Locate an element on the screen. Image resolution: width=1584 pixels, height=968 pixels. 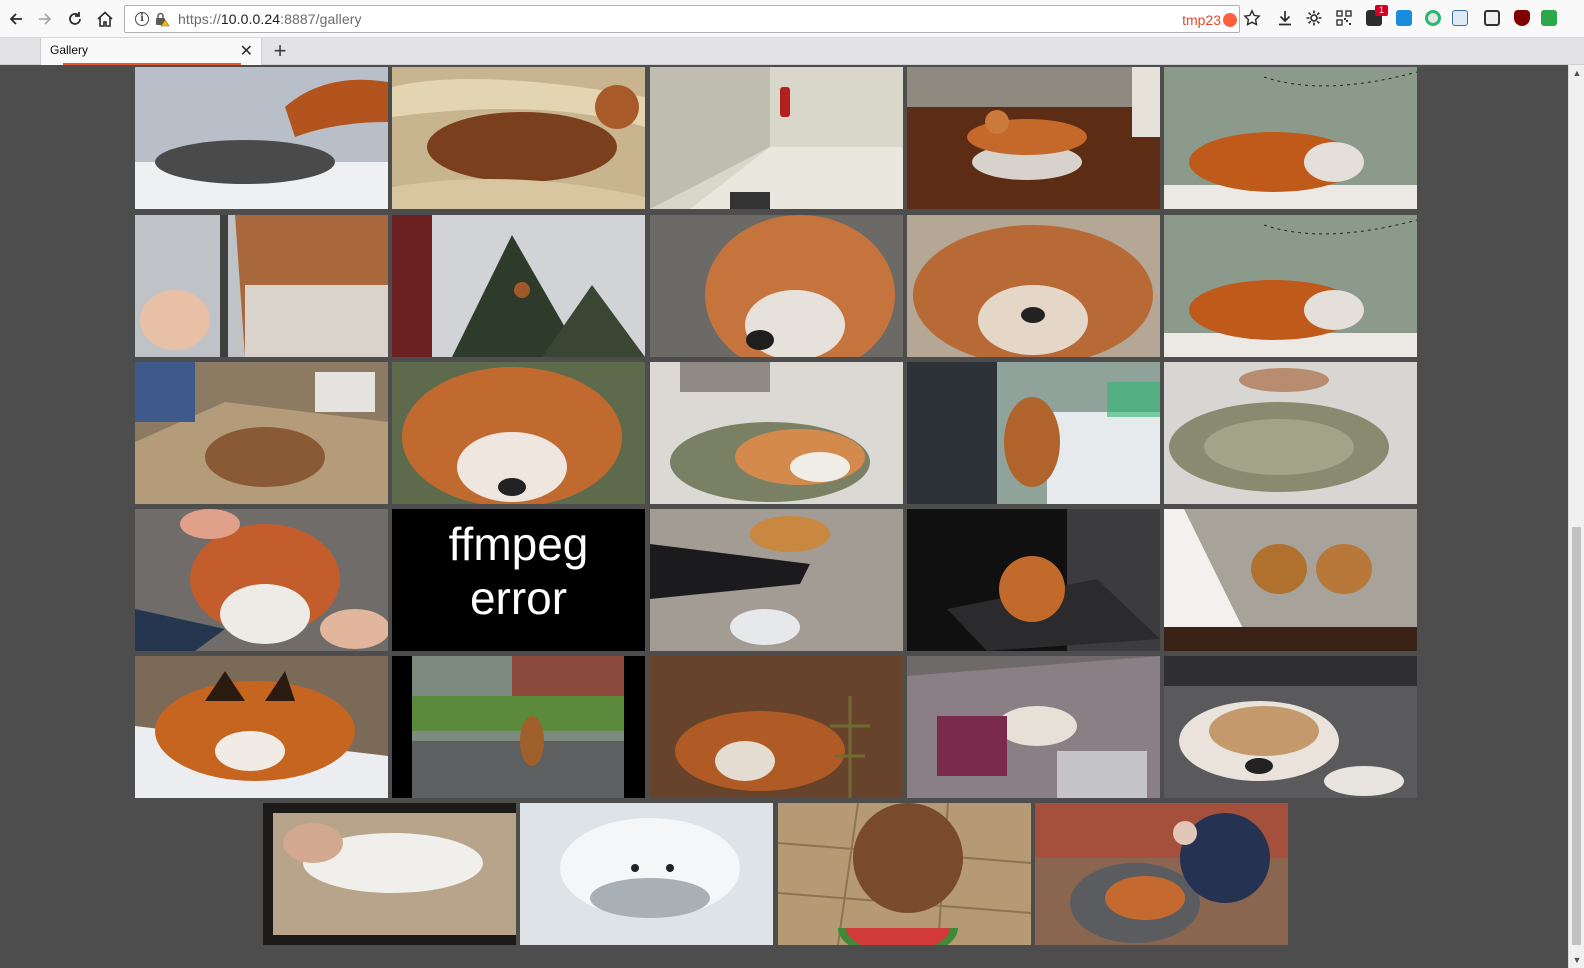
ffmpeg-error-tile: ffmpeg error is located at coordinates (518, 580).